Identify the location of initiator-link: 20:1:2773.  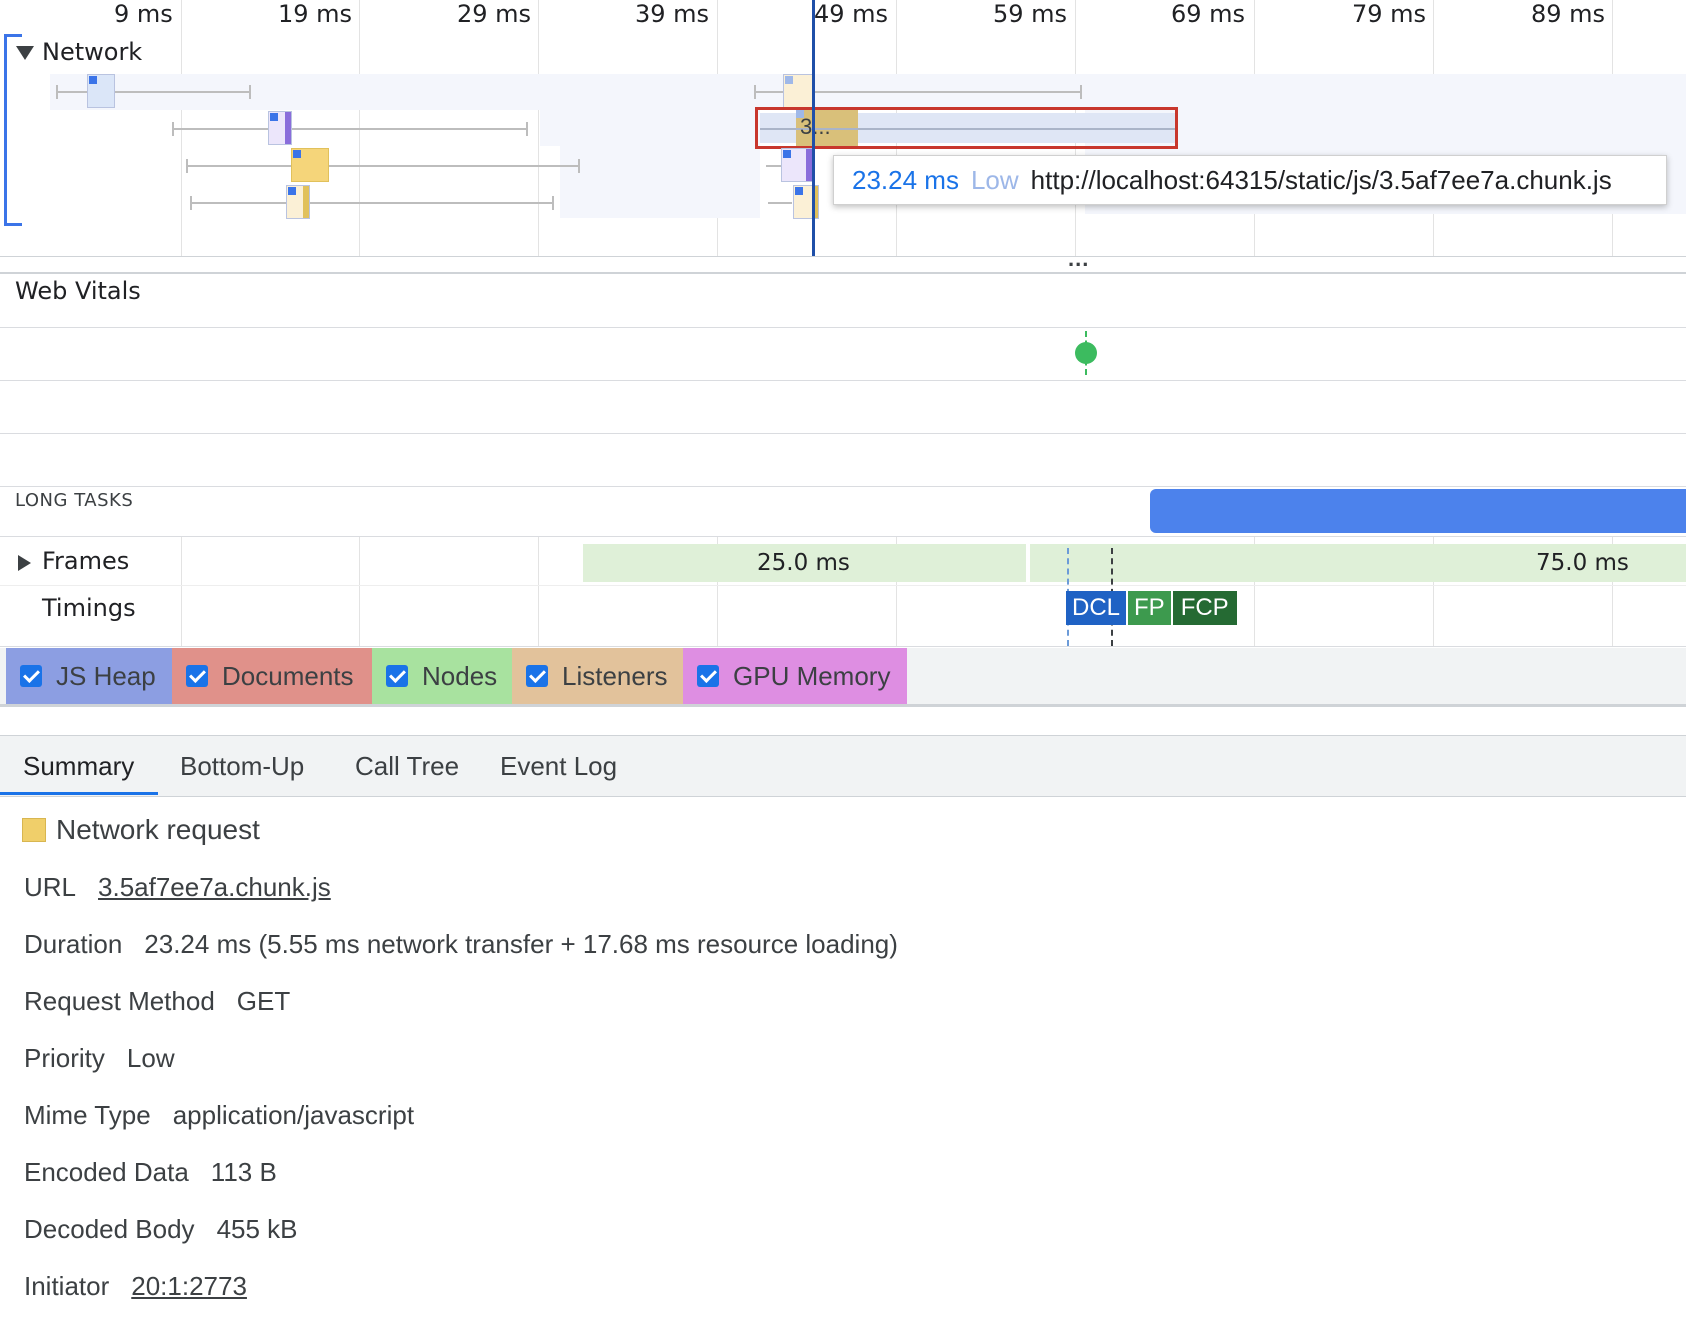
(189, 1286).